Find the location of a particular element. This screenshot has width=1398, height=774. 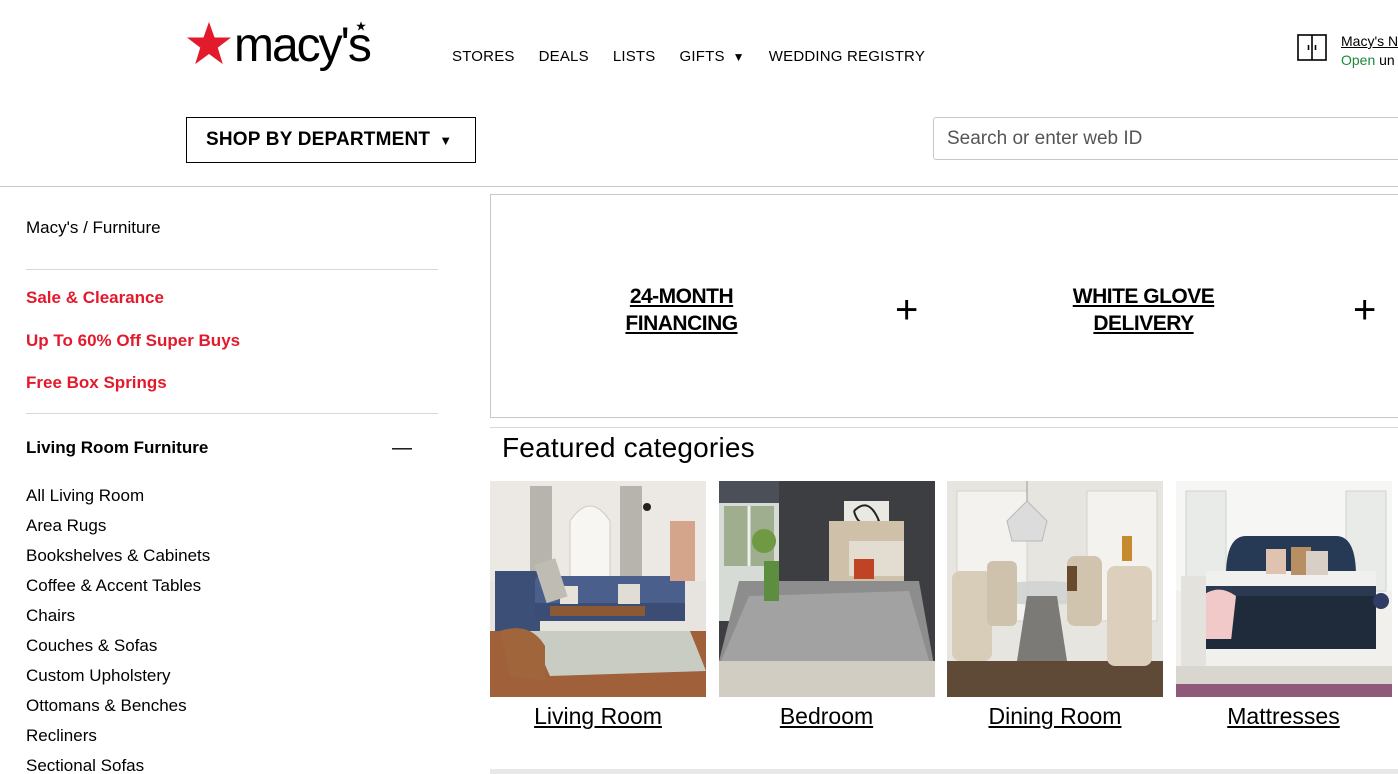

bedroom-image is located at coordinates (826, 589).